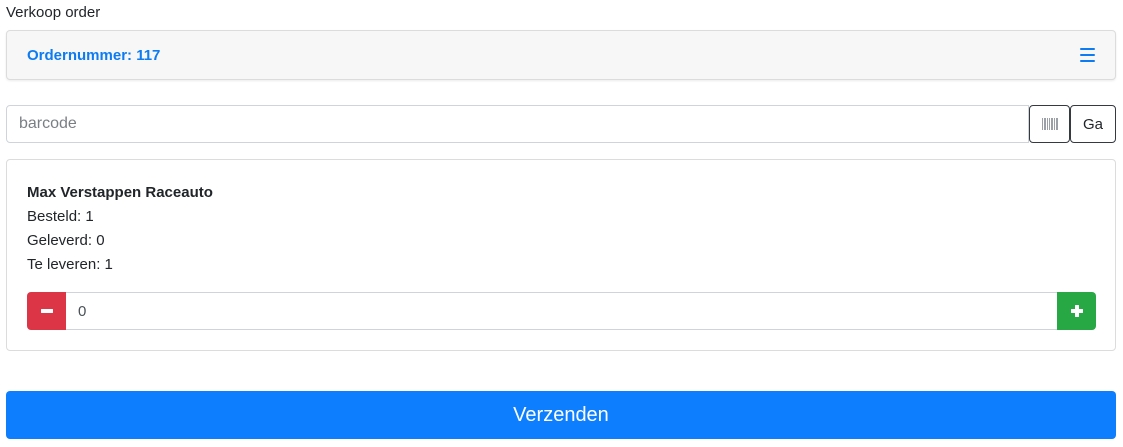 The image size is (1123, 447). What do you see at coordinates (66, 240) in the screenshot?
I see `item-delivered: Geleverd: 0` at bounding box center [66, 240].